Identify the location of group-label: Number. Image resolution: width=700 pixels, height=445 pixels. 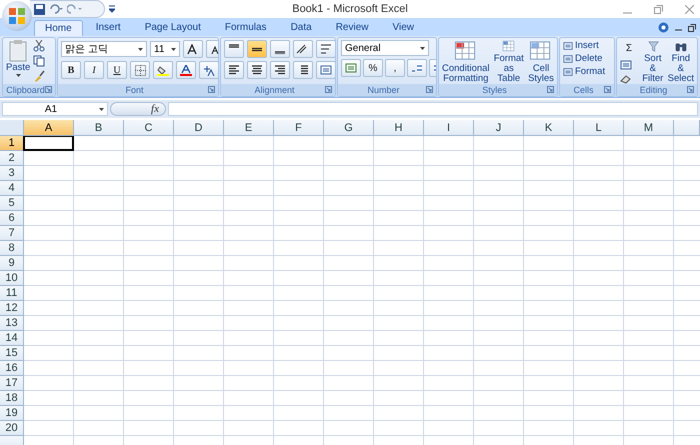
(383, 90).